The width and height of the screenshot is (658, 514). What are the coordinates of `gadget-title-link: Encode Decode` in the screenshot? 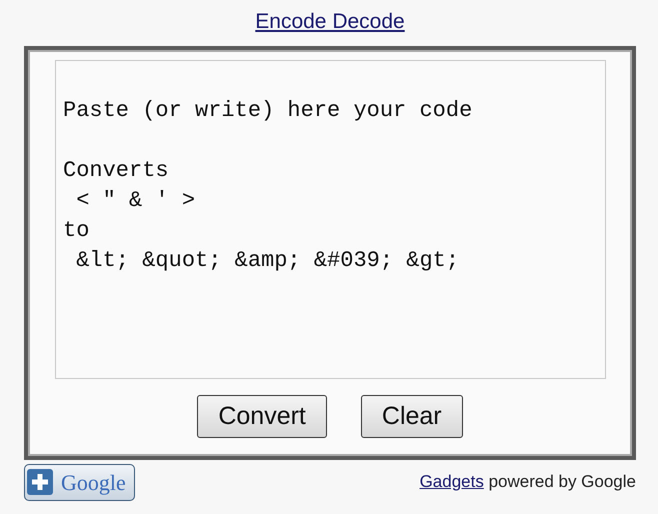 It's located at (330, 21).